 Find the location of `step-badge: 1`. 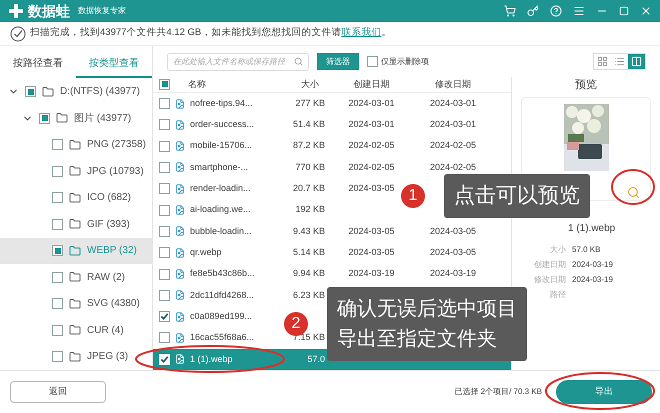

step-badge: 1 is located at coordinates (413, 196).